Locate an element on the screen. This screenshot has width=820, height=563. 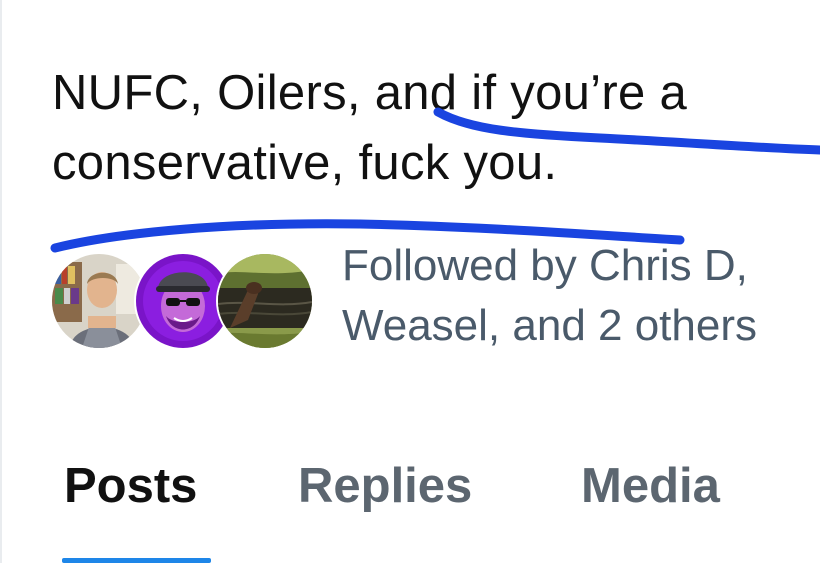
followed-by-line-2: Weasel, and 2 others is located at coordinates (549, 325).